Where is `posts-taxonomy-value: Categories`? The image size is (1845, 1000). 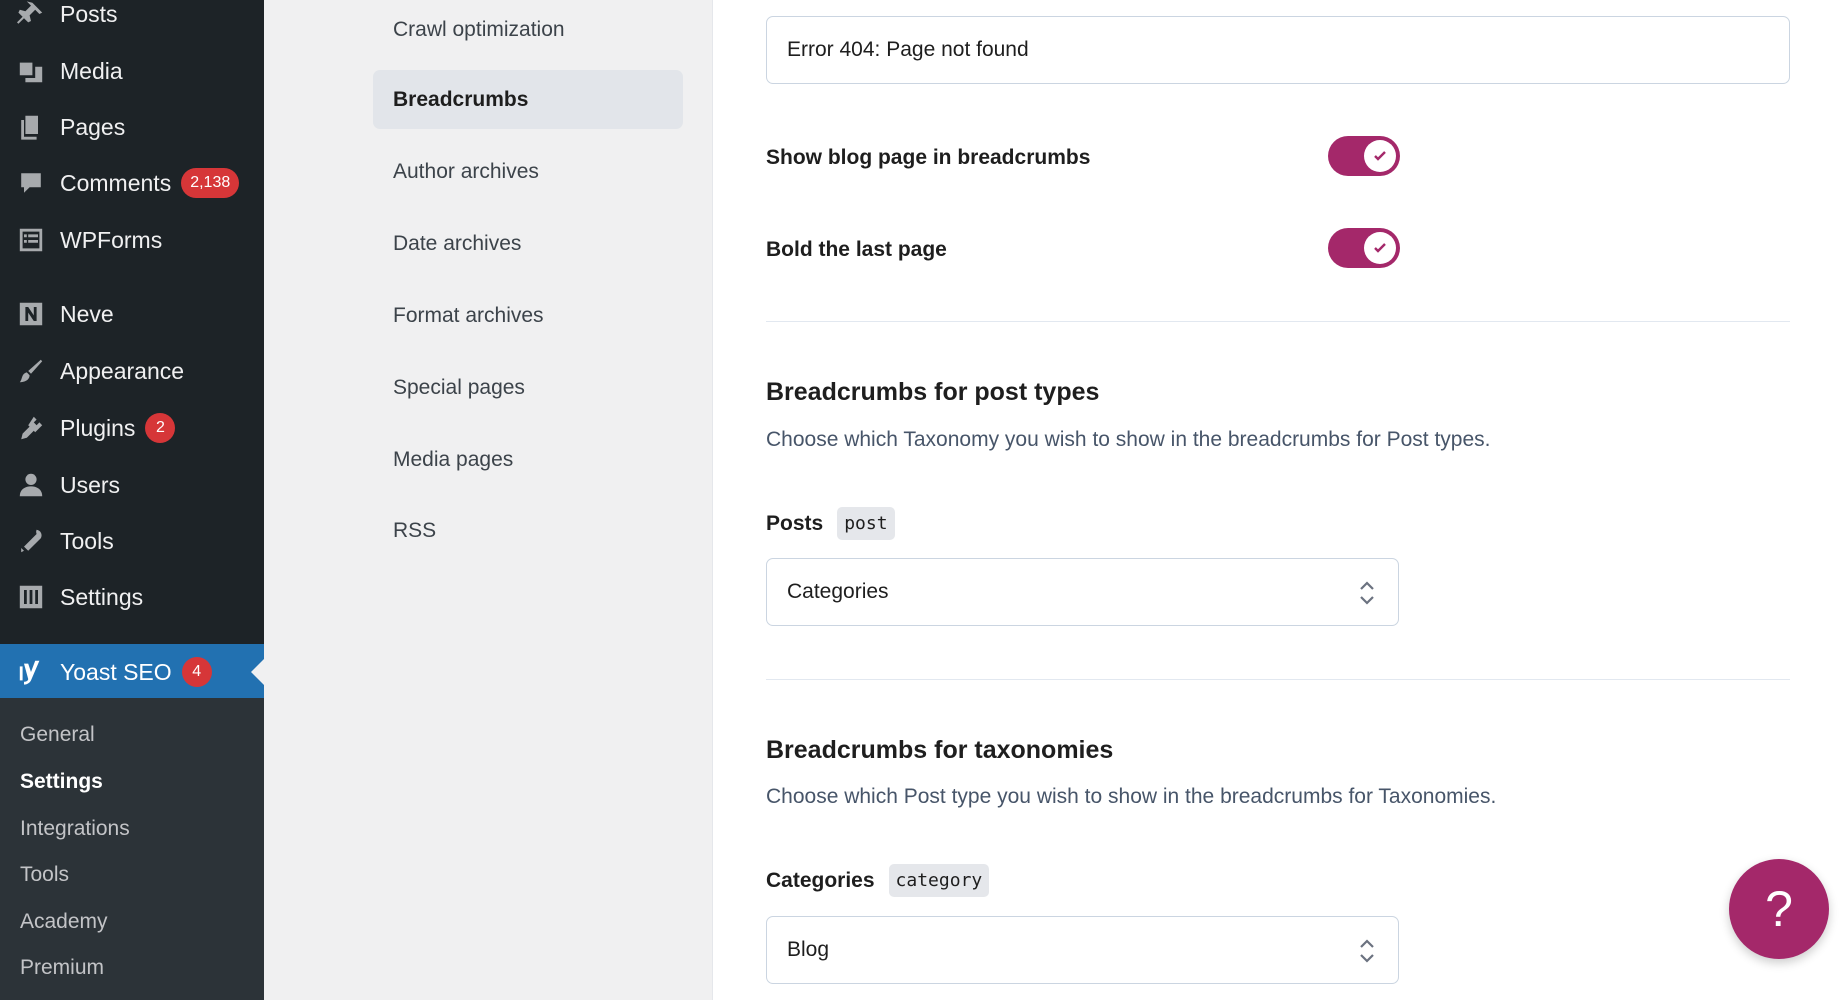 posts-taxonomy-value: Categories is located at coordinates (838, 591).